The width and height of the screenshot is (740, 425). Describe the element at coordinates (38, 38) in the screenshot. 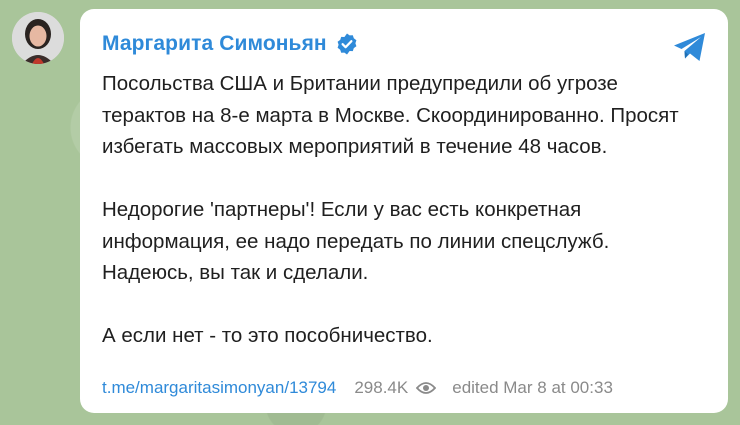

I see `avatar` at that location.